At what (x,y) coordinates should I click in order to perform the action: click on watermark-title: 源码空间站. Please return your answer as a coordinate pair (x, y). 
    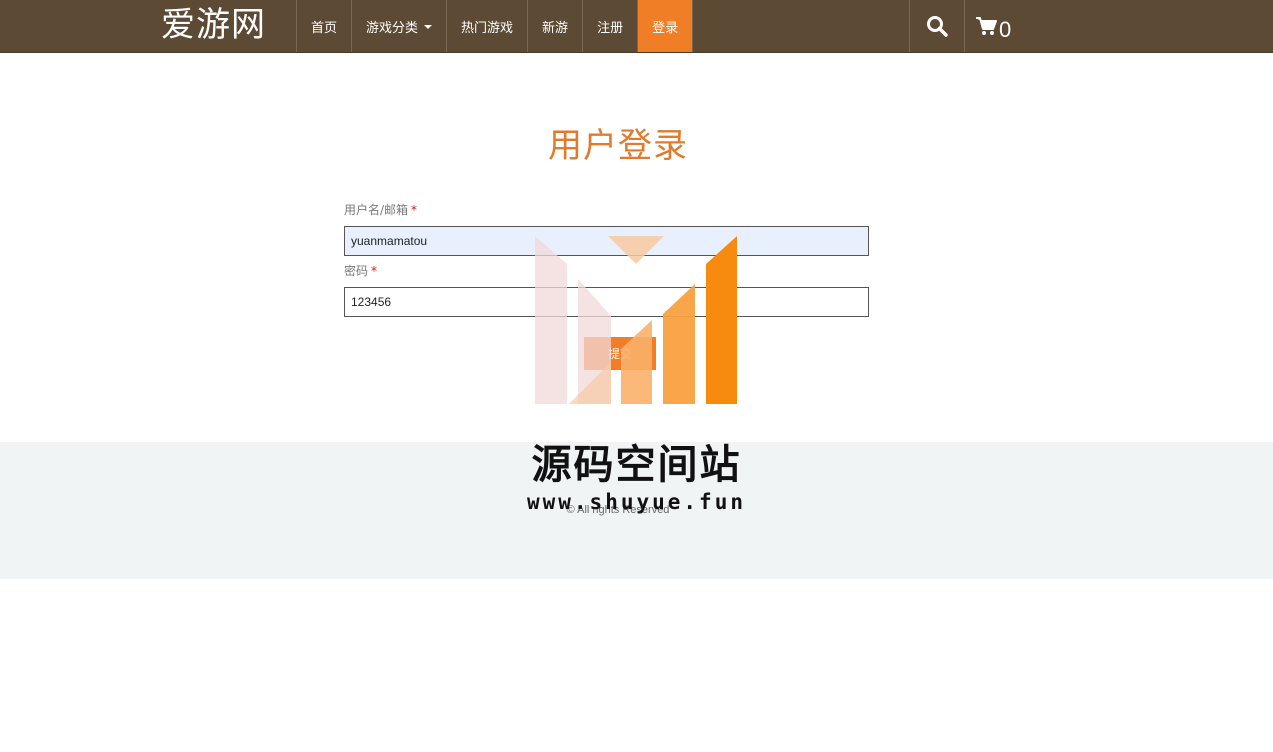
    Looking at the image, I should click on (636, 465).